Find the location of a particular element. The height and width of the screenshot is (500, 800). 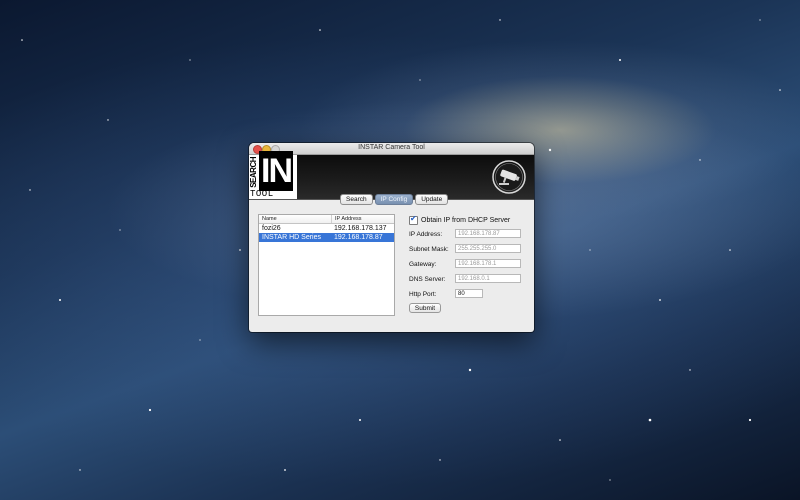

device-row-selected: INSTAR HD Series 192.168.178.87 is located at coordinates (326, 237).